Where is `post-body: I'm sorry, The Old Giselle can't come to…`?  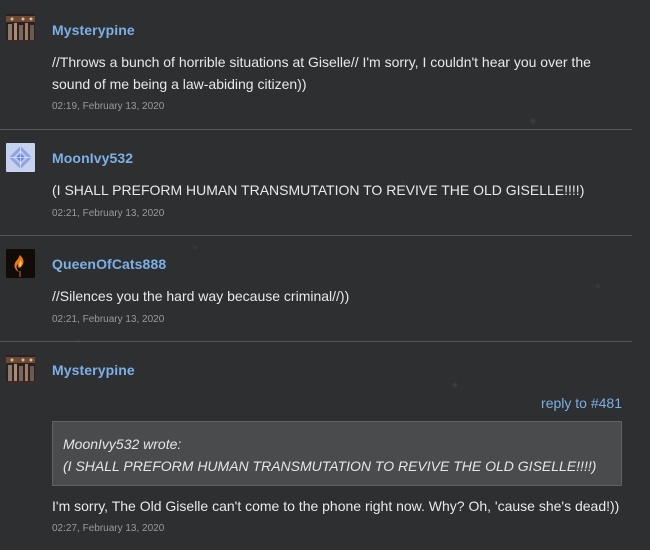 post-body: I'm sorry, The Old Giselle can't come to… is located at coordinates (337, 506).